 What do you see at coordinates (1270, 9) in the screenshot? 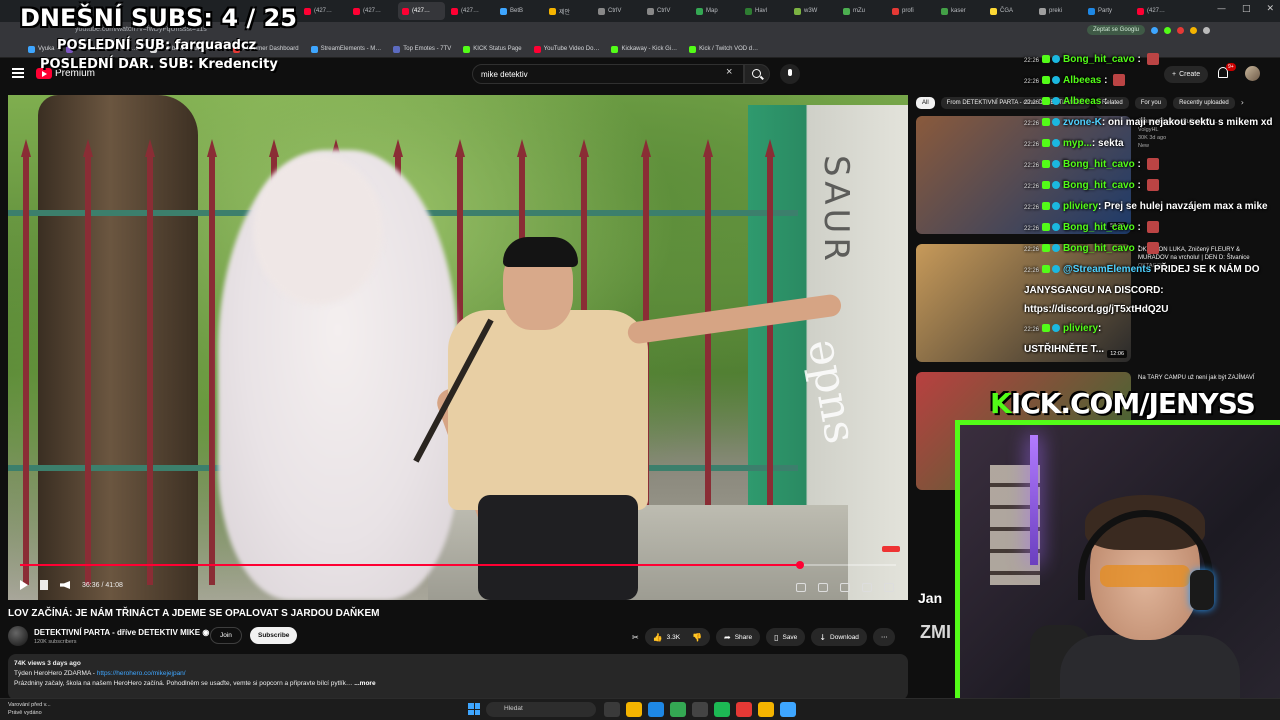
I see `close-window-button: ✕` at bounding box center [1270, 9].